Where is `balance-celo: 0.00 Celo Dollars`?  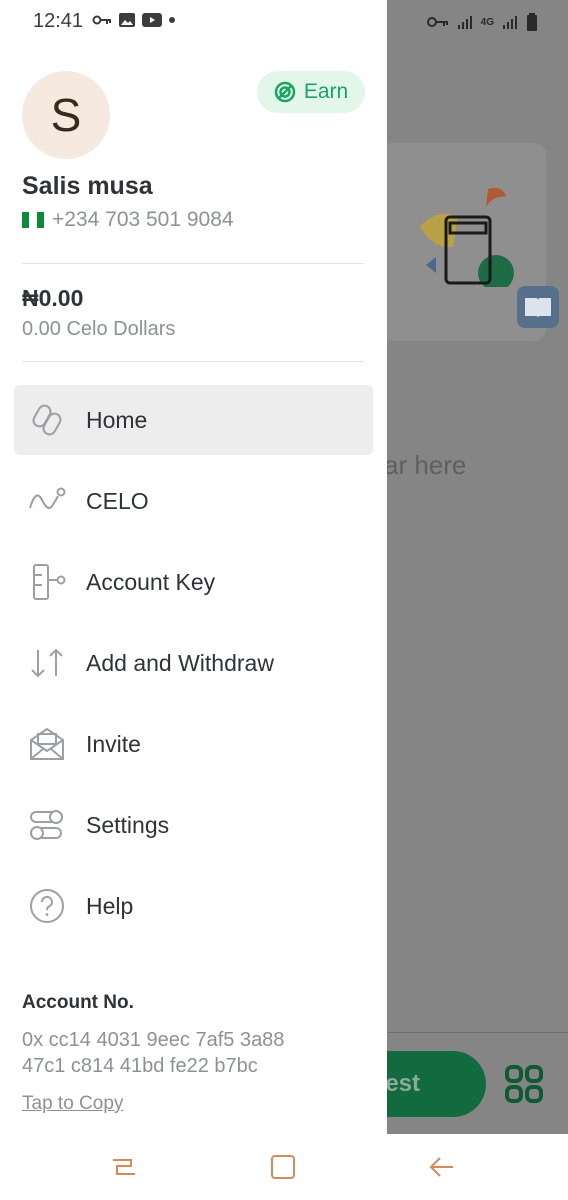 balance-celo: 0.00 Celo Dollars is located at coordinates (99, 329).